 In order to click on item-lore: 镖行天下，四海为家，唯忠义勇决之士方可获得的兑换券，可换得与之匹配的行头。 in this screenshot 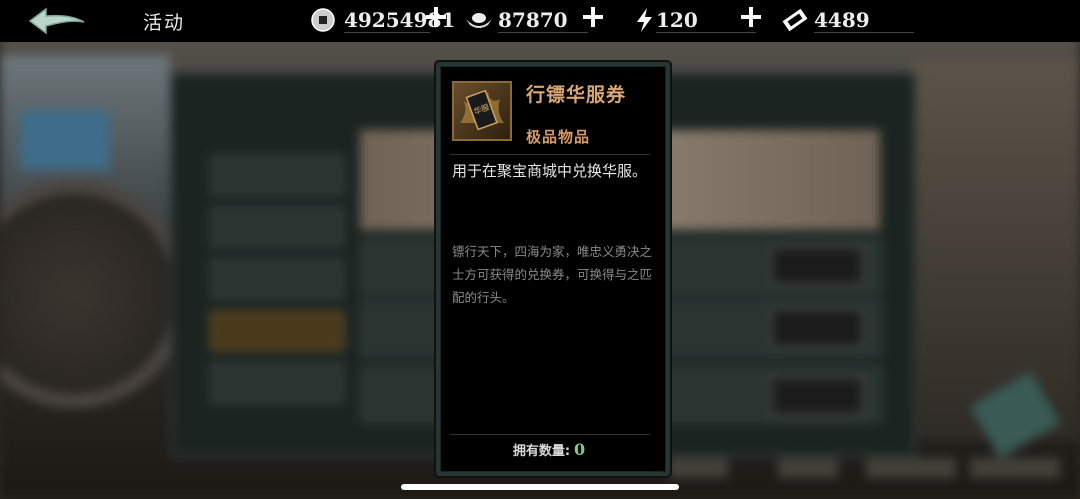, I will do `click(552, 274)`.